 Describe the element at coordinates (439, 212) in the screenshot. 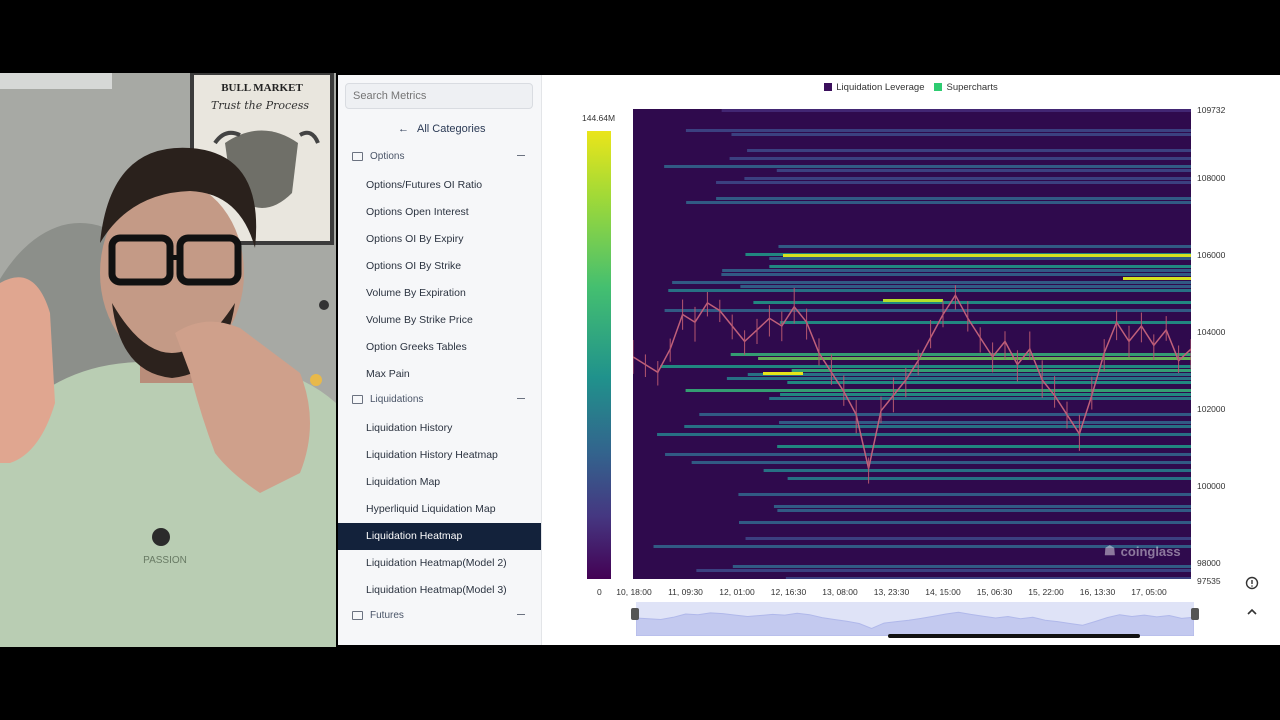

I see `sidebar-item-options-open-interest: Options Open Interest` at that location.